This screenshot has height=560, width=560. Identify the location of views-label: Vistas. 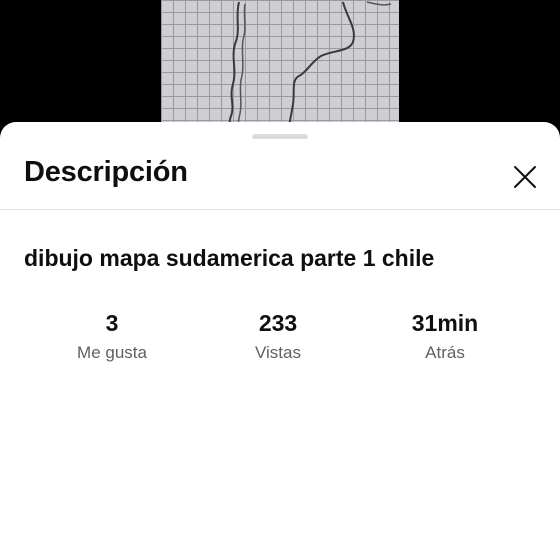
(278, 352).